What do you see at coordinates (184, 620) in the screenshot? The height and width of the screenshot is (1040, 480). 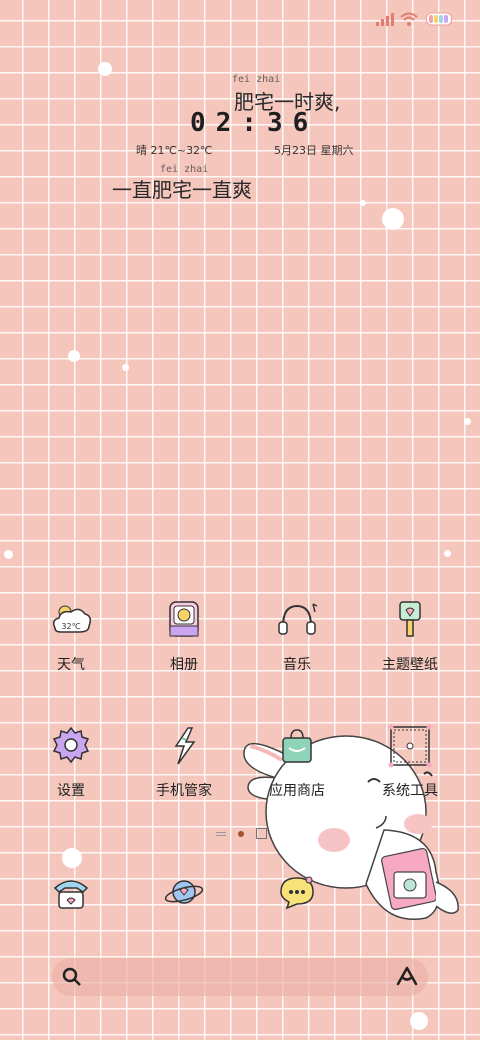 I see `gallery-icon` at bounding box center [184, 620].